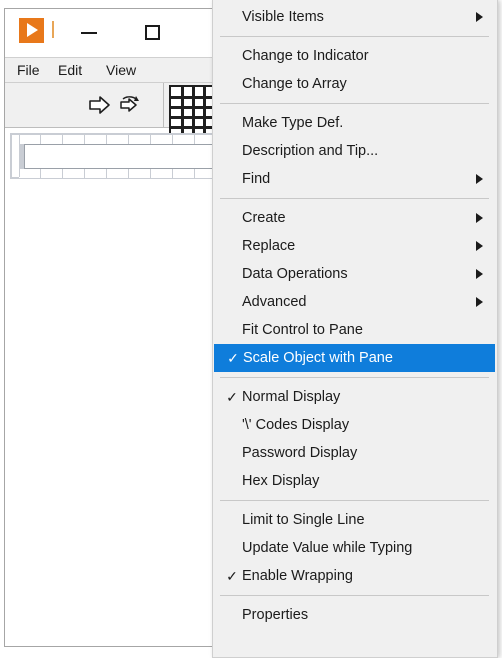  Describe the element at coordinates (163, 105) in the screenshot. I see `toolbar-separator` at that location.